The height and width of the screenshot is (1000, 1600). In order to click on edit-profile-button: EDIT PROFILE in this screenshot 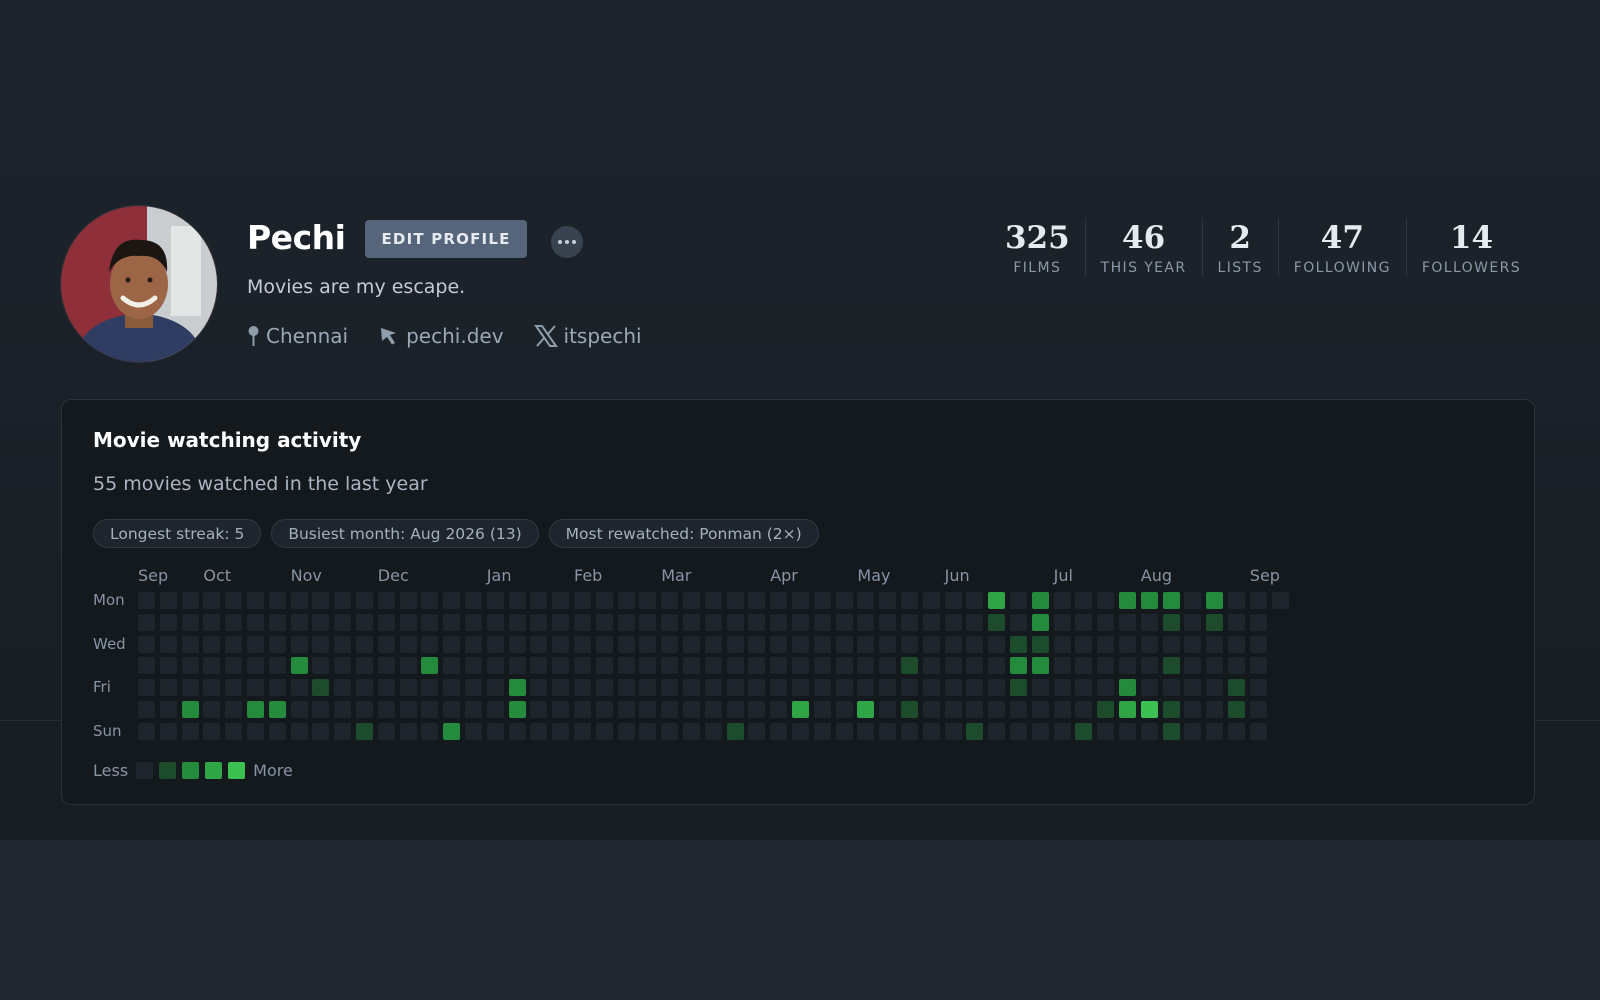, I will do `click(446, 239)`.